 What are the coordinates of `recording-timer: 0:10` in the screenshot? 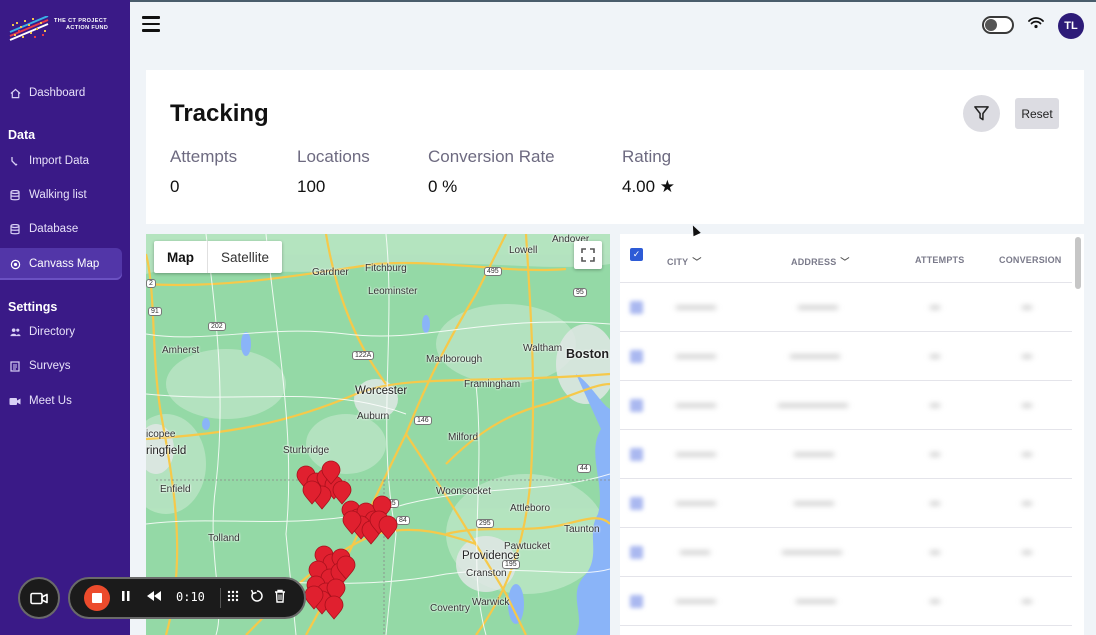 It's located at (190, 597).